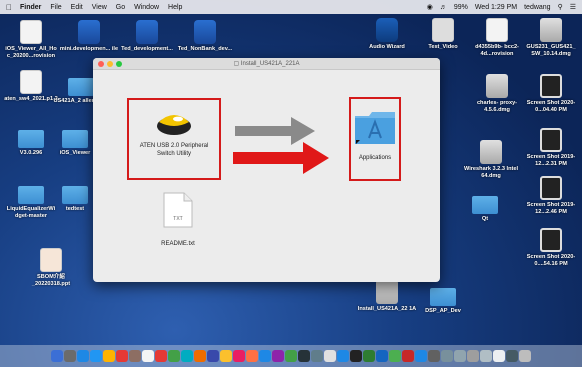  I want to click on switch-utility-icon, so click(174, 123).